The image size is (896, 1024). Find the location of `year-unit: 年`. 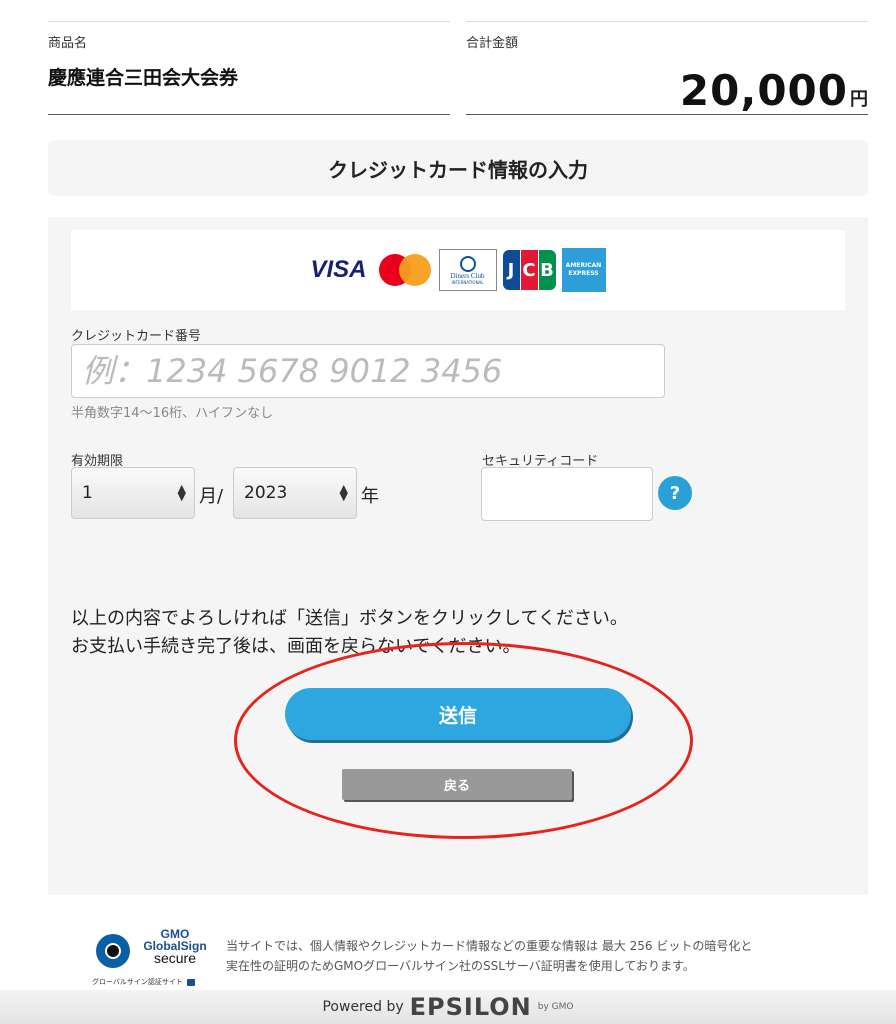

year-unit: 年 is located at coordinates (370, 496).